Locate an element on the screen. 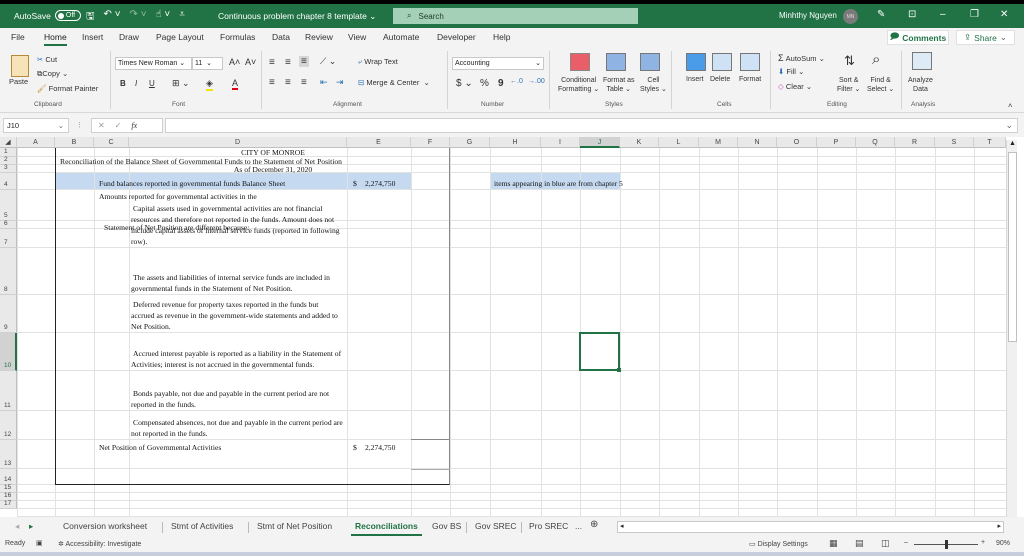 The height and width of the screenshot is (556, 1024). align-center-icon: ≡ is located at coordinates (288, 82).